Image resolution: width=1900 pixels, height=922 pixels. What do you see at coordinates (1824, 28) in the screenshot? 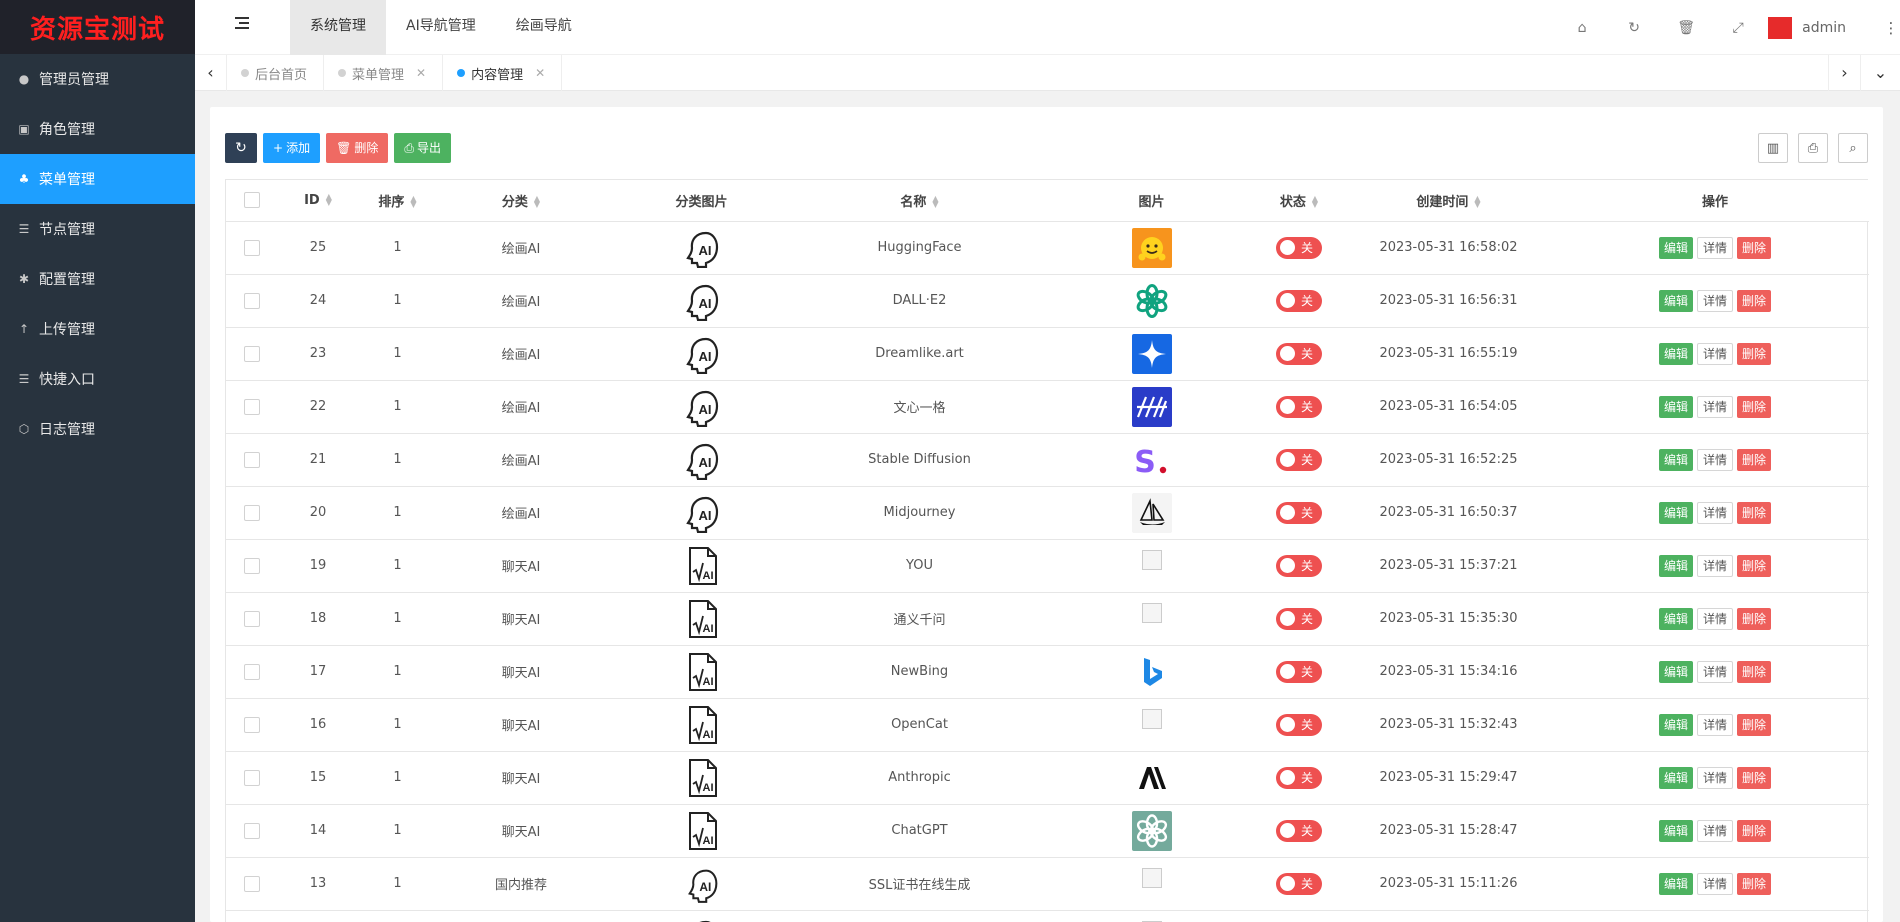
I see `username: admin` at bounding box center [1824, 28].